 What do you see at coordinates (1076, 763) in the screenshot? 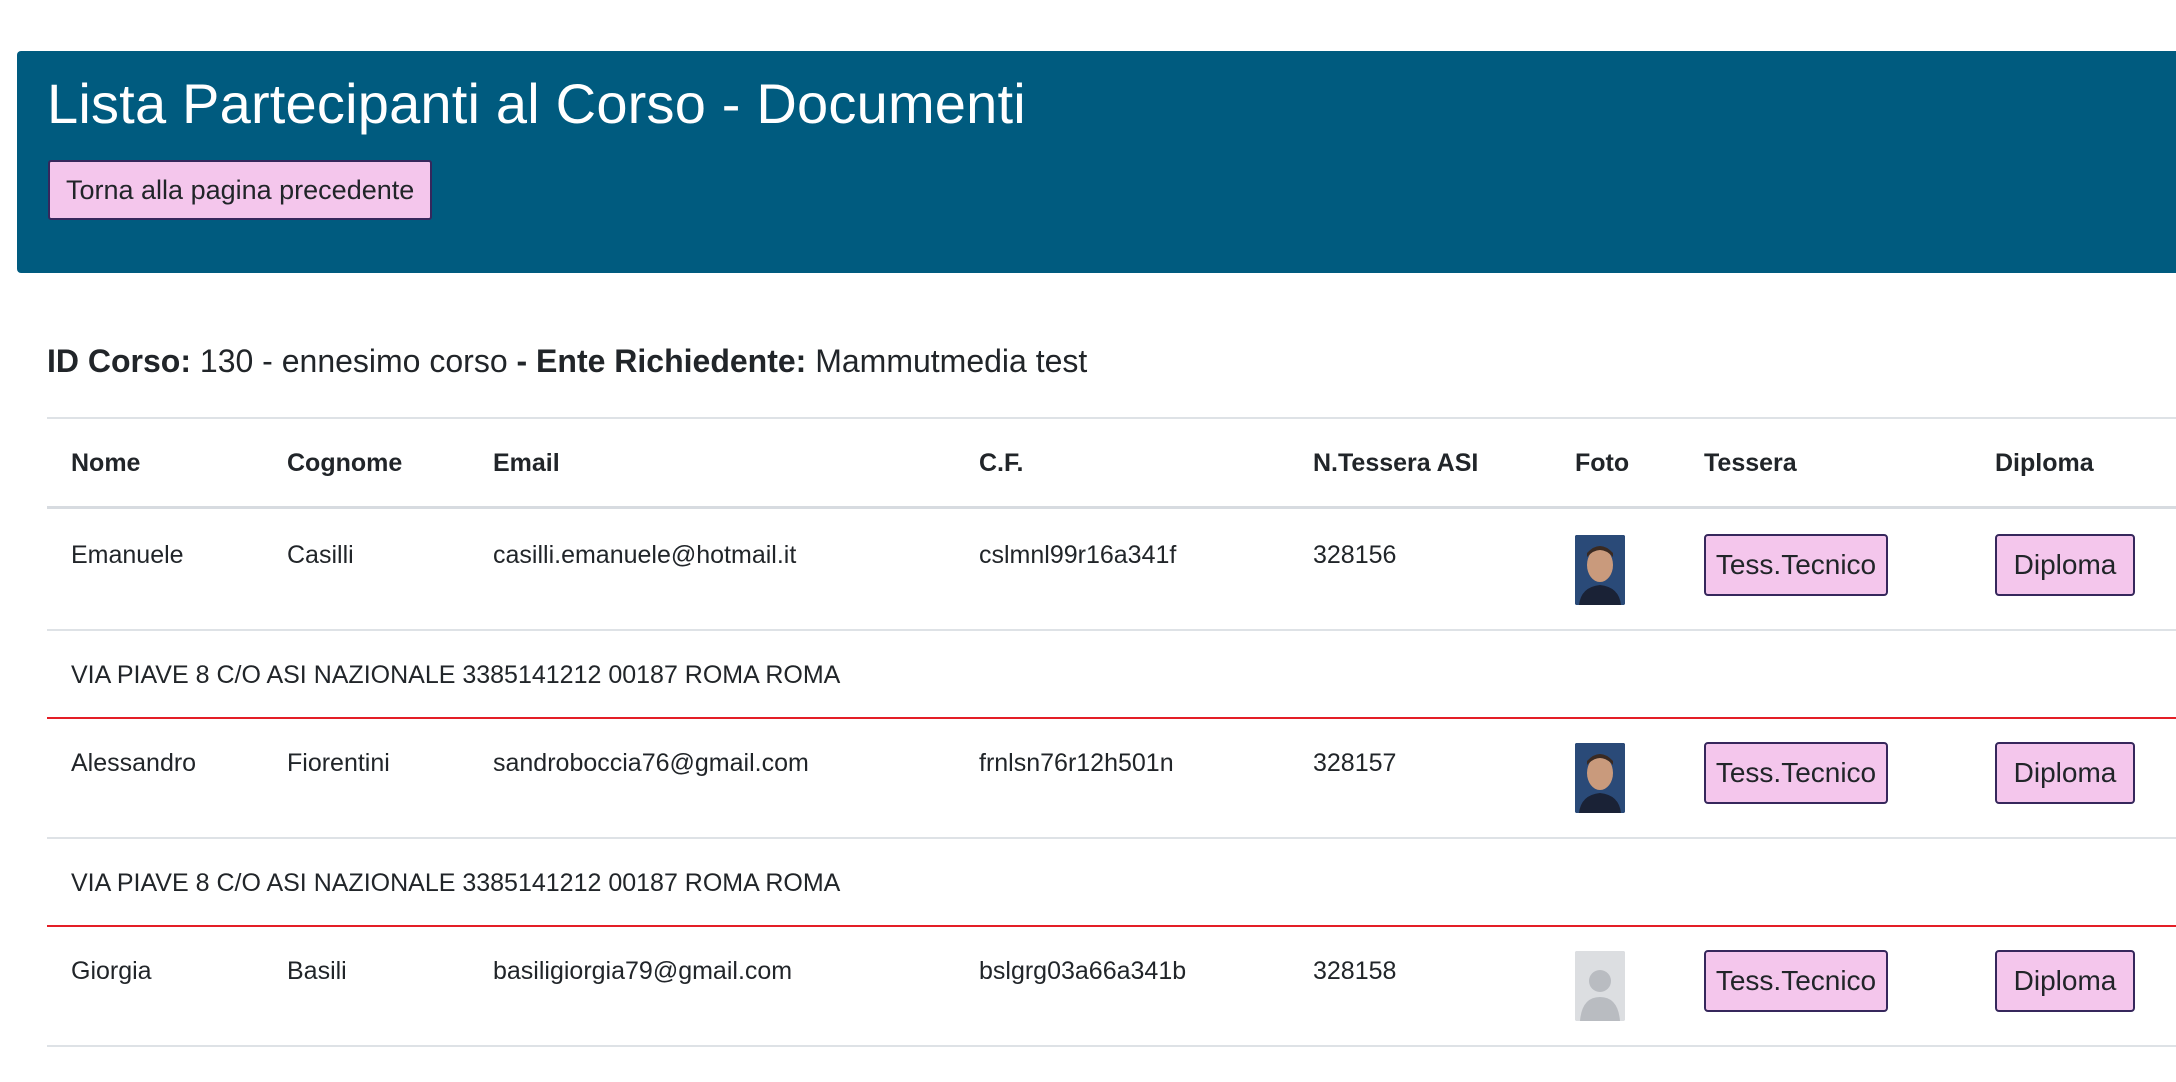
I see `cell-cf: frnlsn76r12h501n` at bounding box center [1076, 763].